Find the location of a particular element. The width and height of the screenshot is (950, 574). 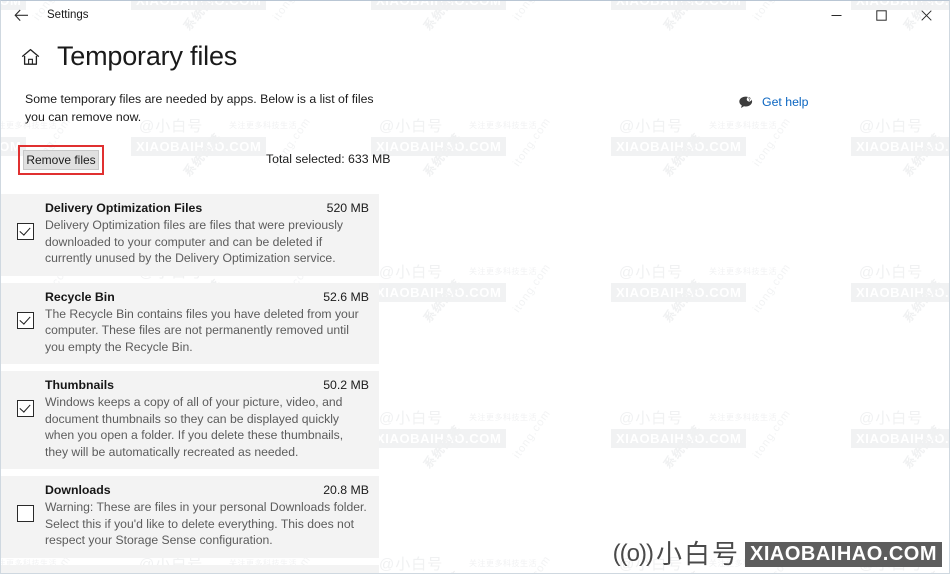

home-icon is located at coordinates (30, 57).